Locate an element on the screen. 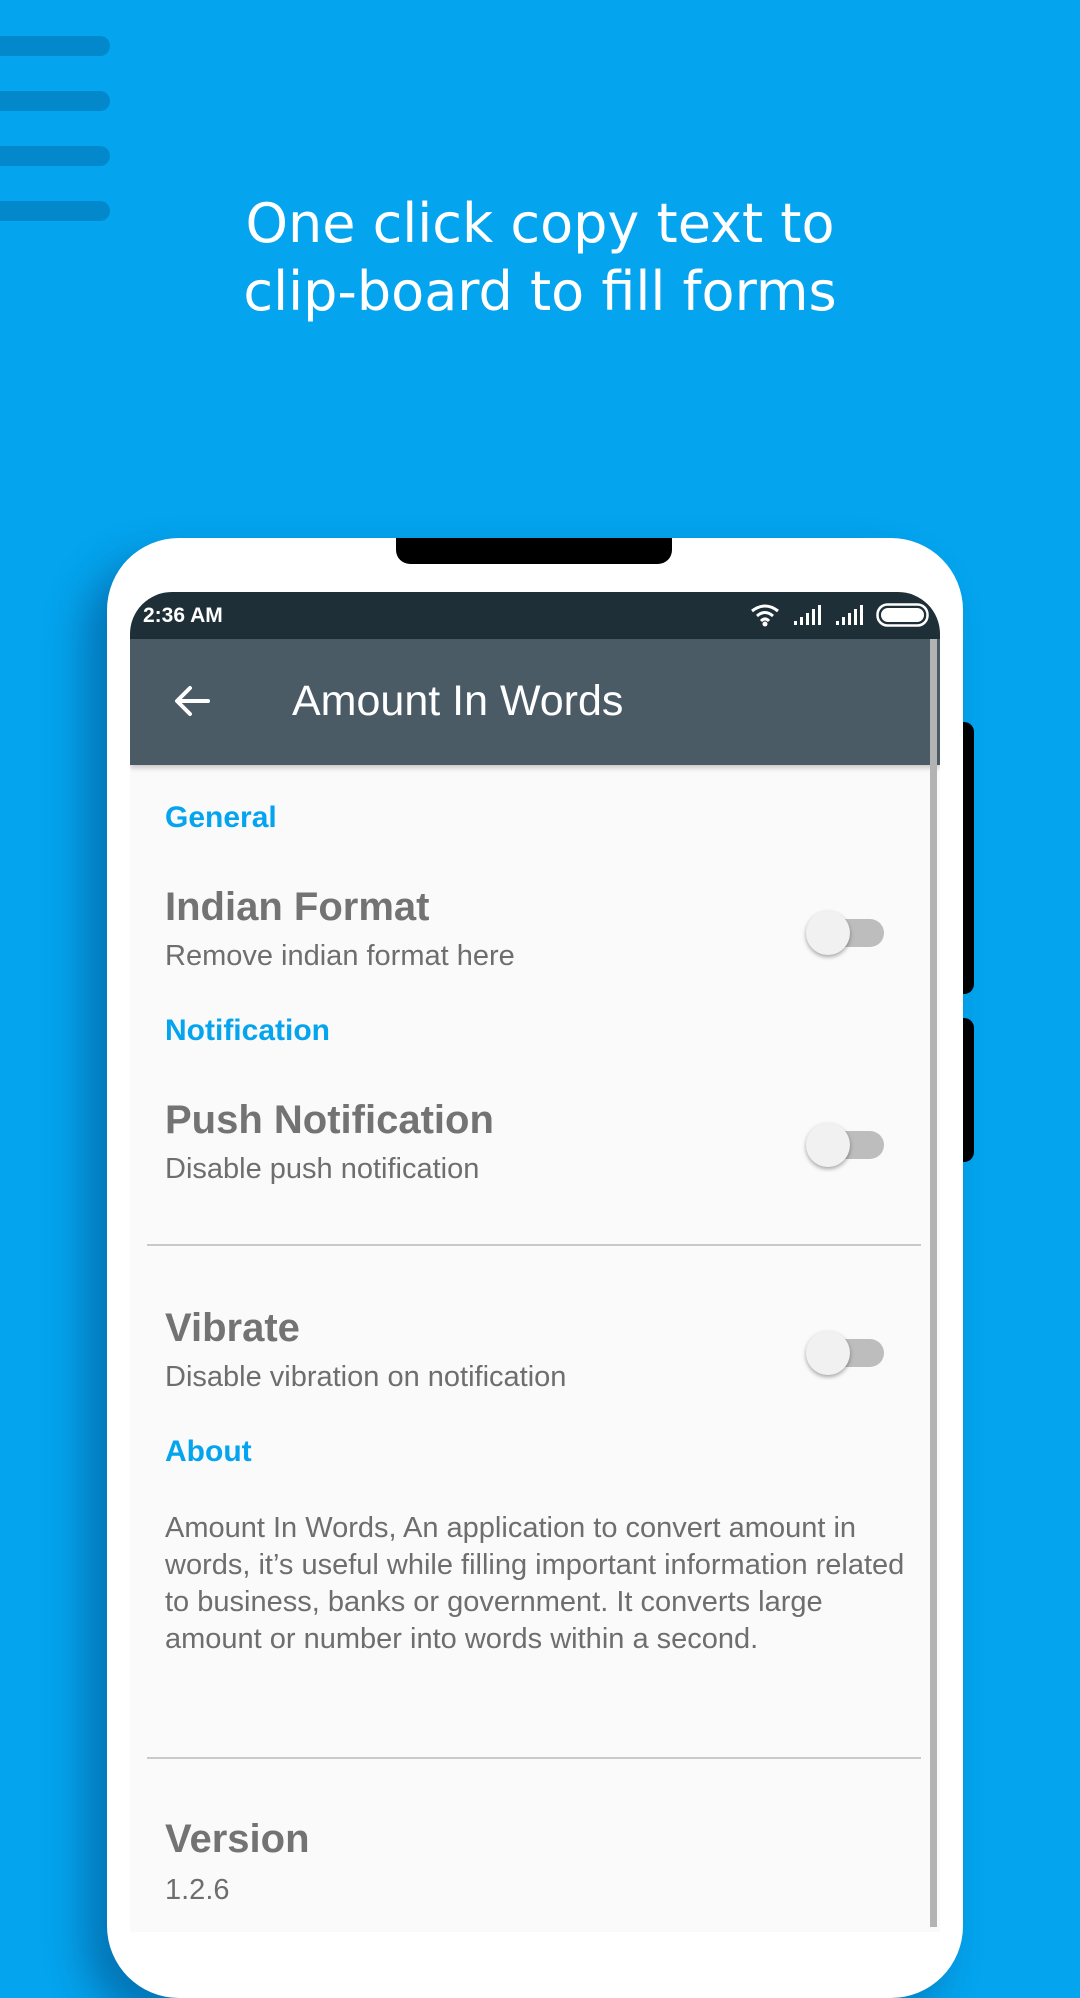 This screenshot has width=1080, height=1998. push-notification-toggle is located at coordinates (846, 1142).